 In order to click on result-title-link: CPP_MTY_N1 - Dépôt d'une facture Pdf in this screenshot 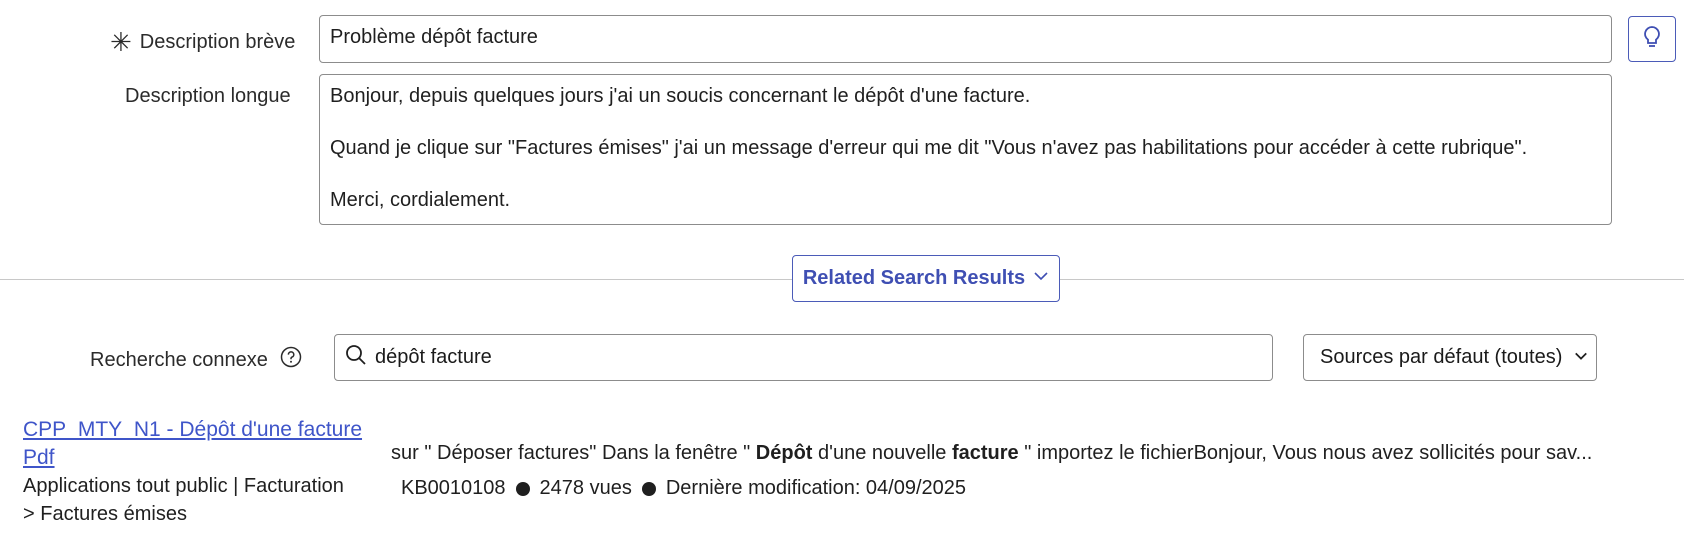, I will do `click(192, 444)`.